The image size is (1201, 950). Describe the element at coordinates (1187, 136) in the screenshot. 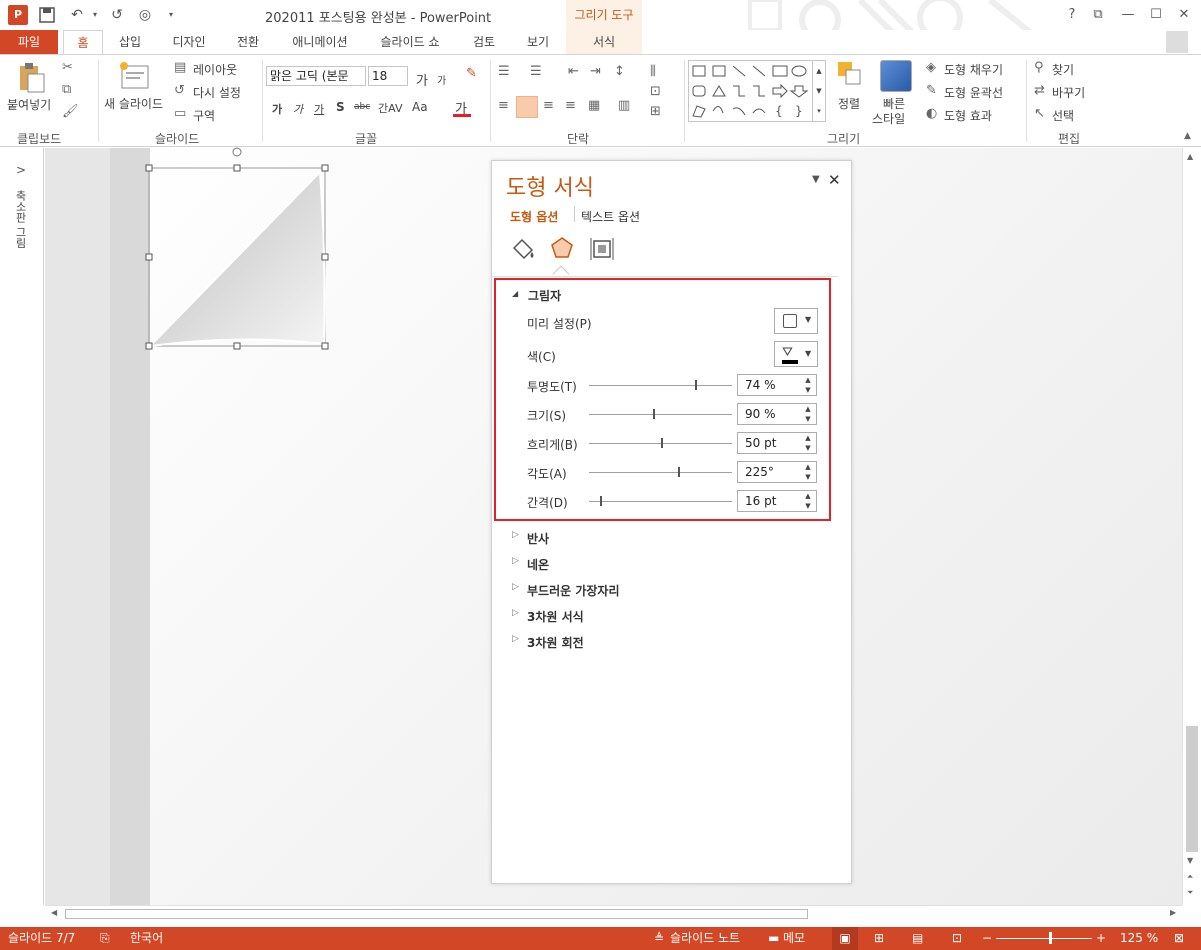

I see `collapse-ribbon-icon: ▲` at that location.